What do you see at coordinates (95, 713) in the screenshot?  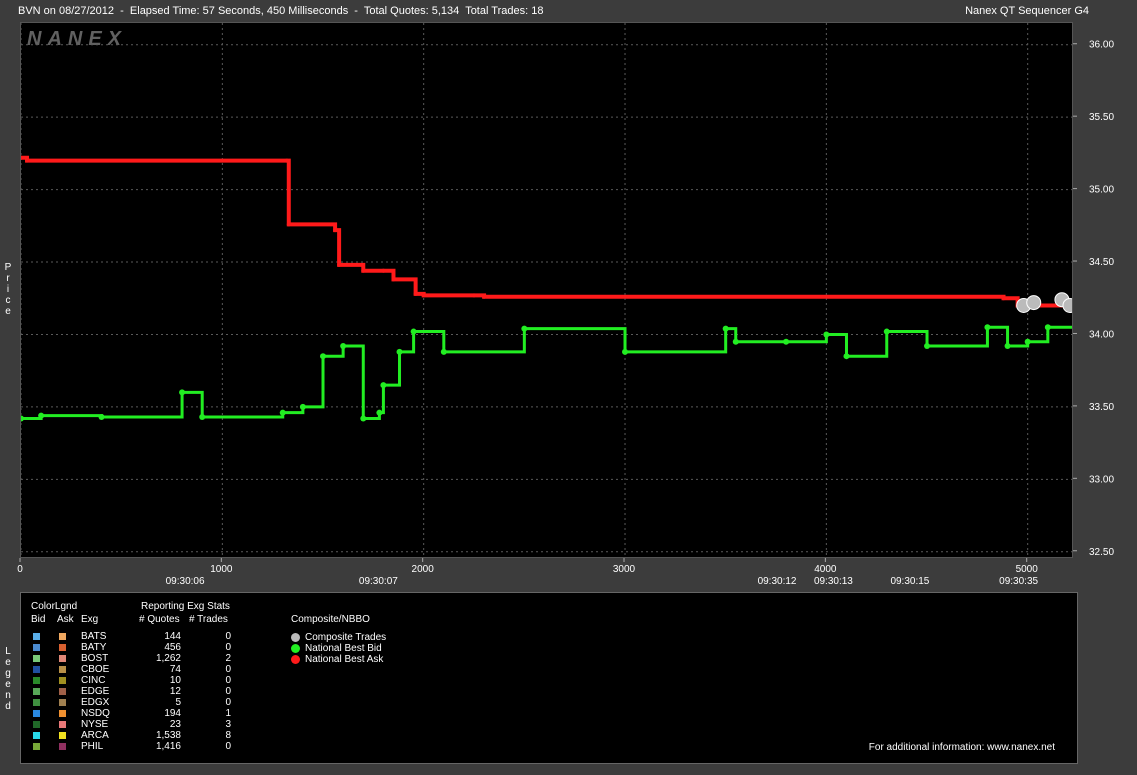 I see `exchange-name: NSDQ` at bounding box center [95, 713].